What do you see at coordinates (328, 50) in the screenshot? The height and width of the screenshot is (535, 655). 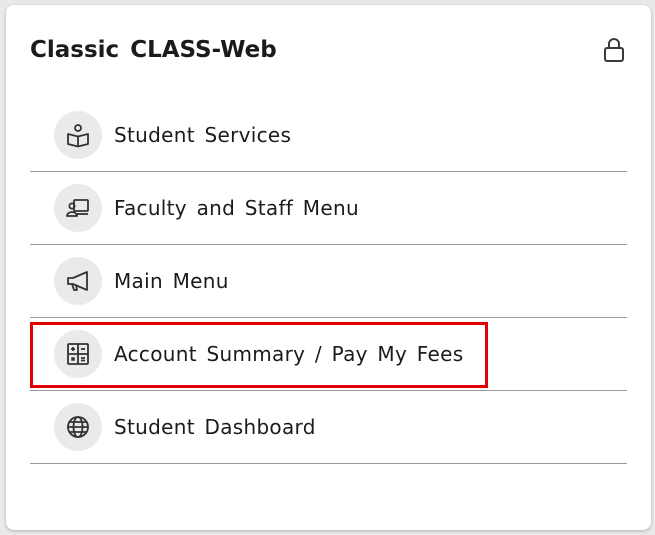 I see `card-header: Classic CLASS-Web` at bounding box center [328, 50].